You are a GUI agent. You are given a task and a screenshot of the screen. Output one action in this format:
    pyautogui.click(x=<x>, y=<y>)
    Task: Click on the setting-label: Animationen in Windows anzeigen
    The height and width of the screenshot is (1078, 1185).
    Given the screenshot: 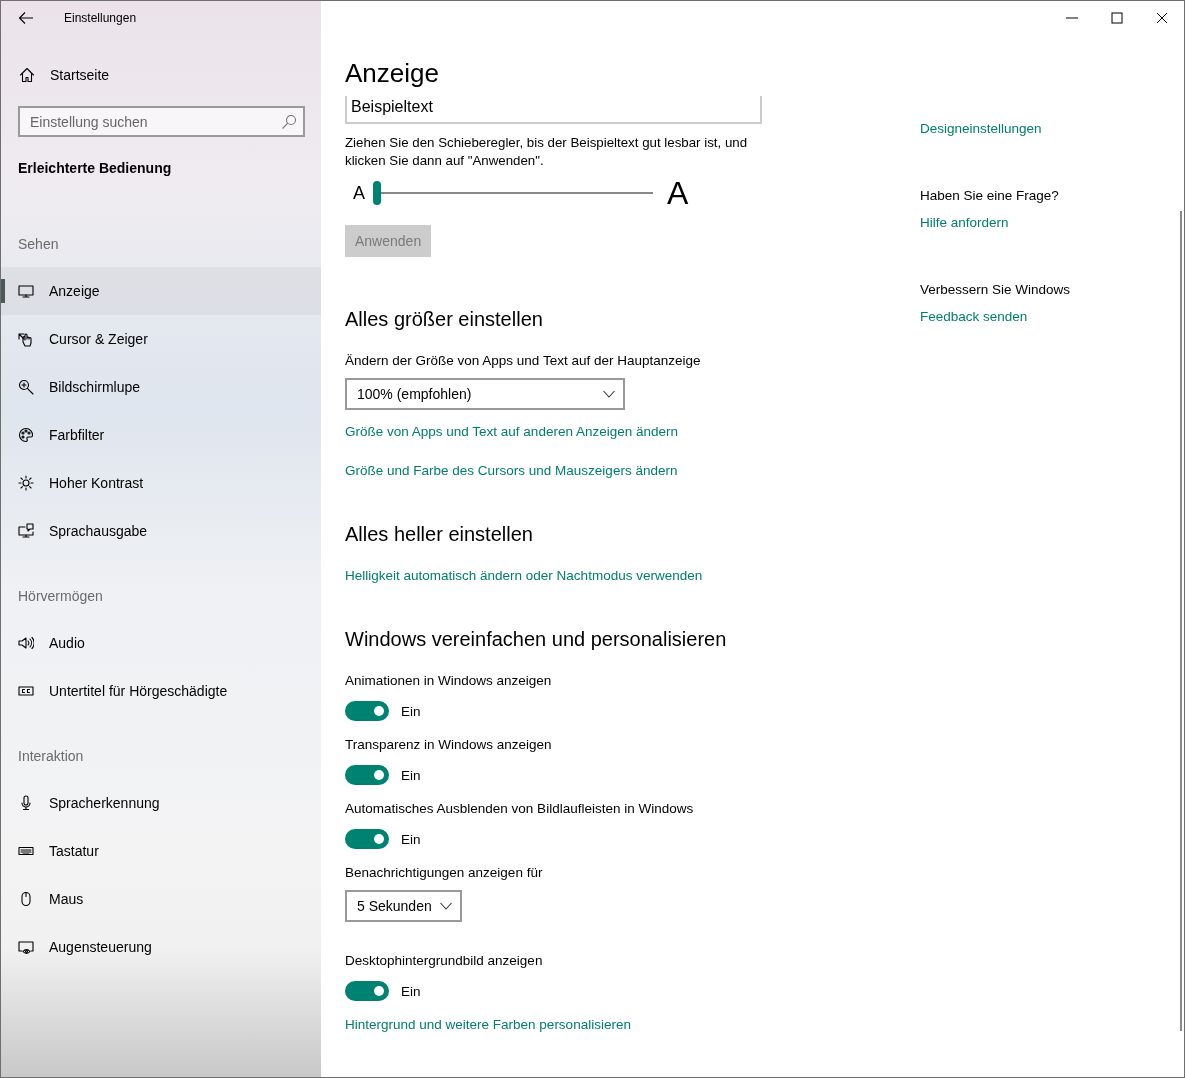 What is the action you would take?
    pyautogui.click(x=448, y=681)
    